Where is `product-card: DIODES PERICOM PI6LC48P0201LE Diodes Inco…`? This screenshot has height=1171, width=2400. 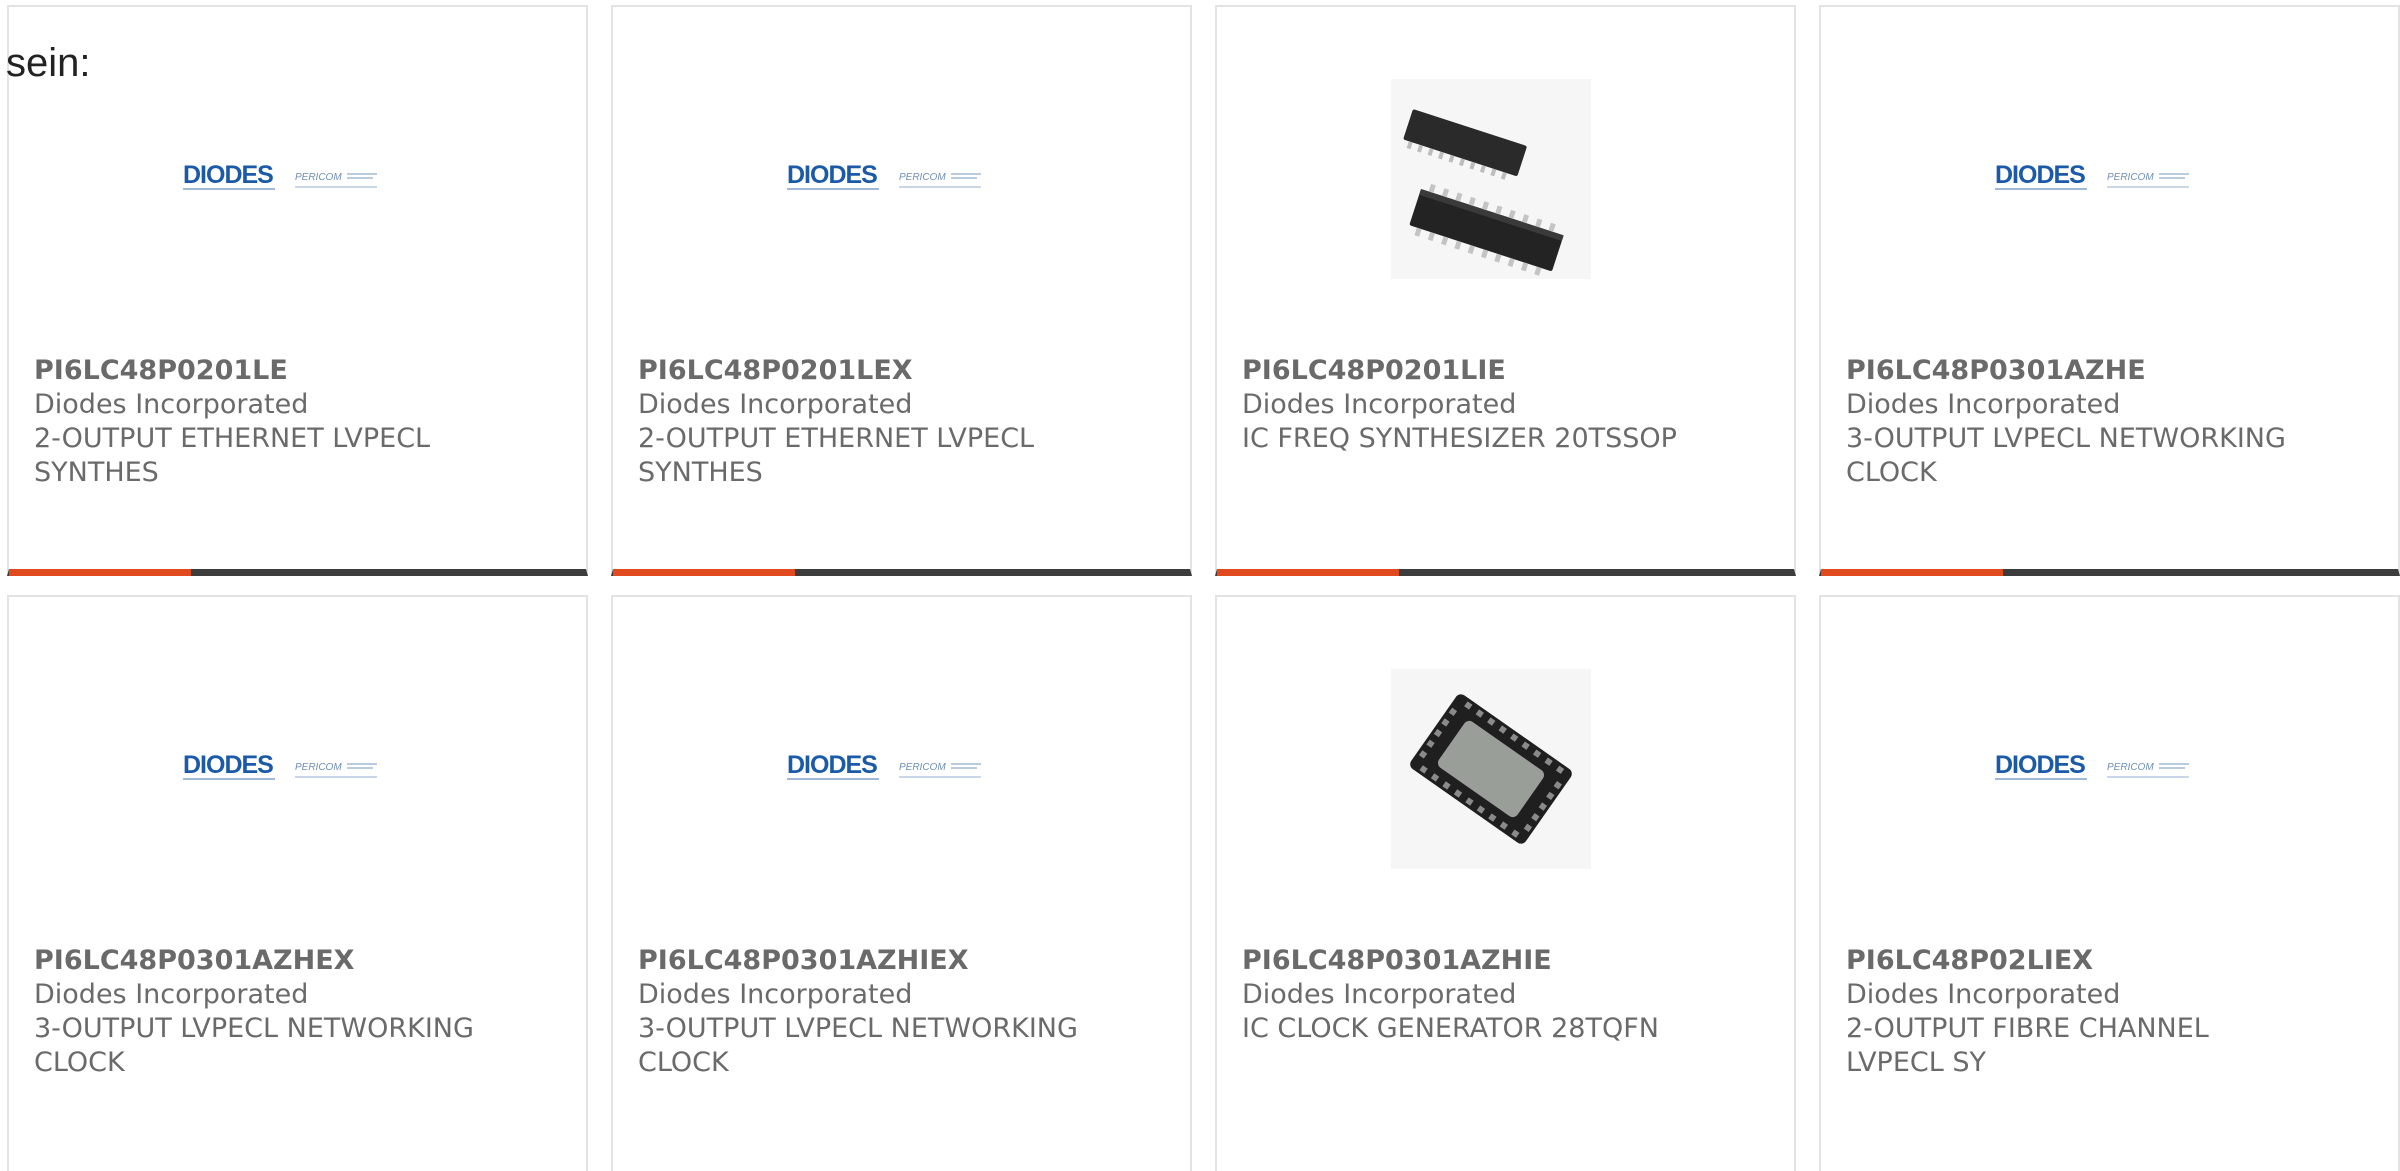 product-card: DIODES PERICOM PI6LC48P0201LE Diodes Inco… is located at coordinates (297, 290).